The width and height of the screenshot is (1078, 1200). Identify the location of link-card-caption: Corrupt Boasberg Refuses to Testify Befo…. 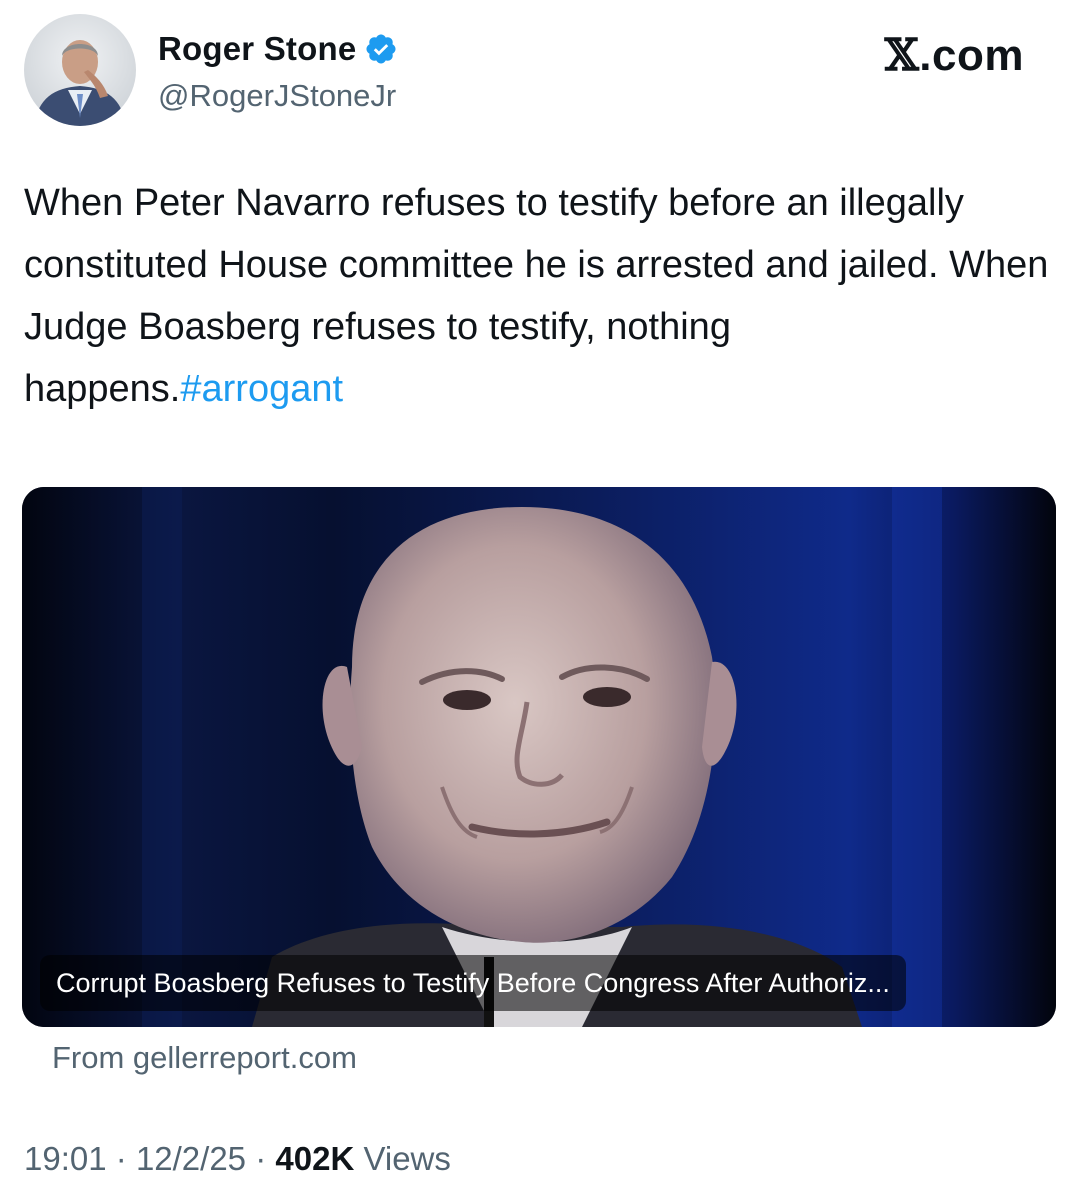
(473, 983).